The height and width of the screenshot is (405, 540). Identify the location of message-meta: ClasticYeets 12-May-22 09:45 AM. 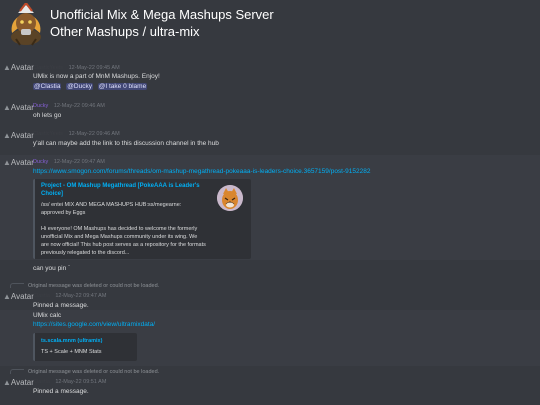
(76, 68).